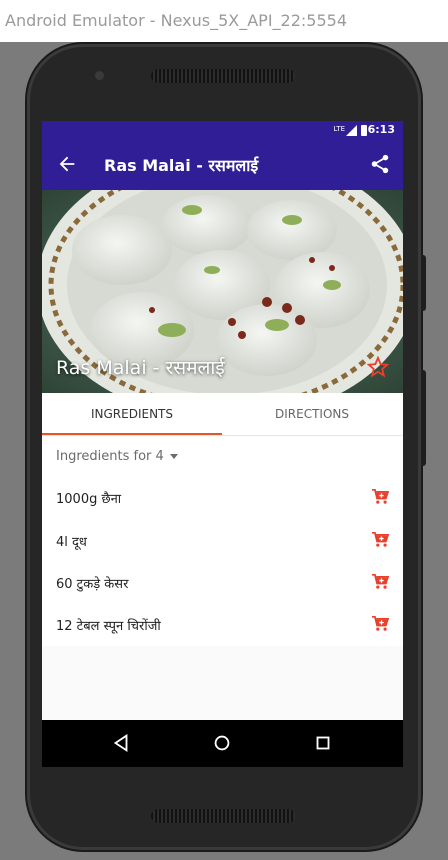 The height and width of the screenshot is (860, 448). I want to click on serving-dropdown: Ingredients for 4, so click(117, 456).